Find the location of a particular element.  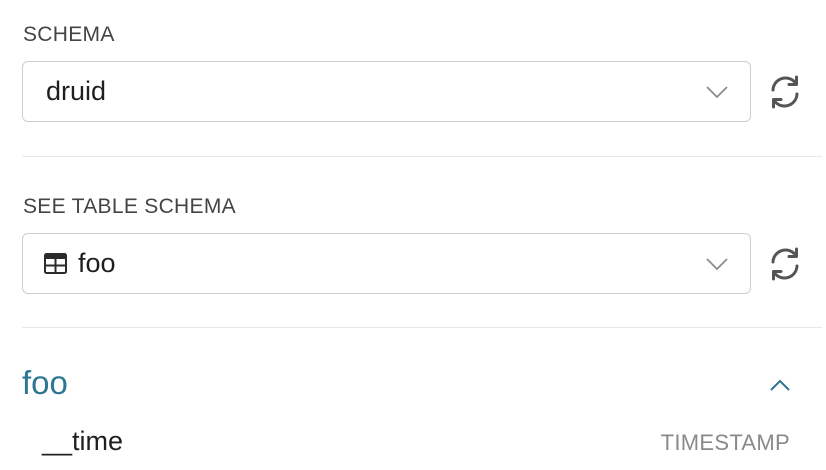

schema-label: SCHEMA is located at coordinates (69, 34).